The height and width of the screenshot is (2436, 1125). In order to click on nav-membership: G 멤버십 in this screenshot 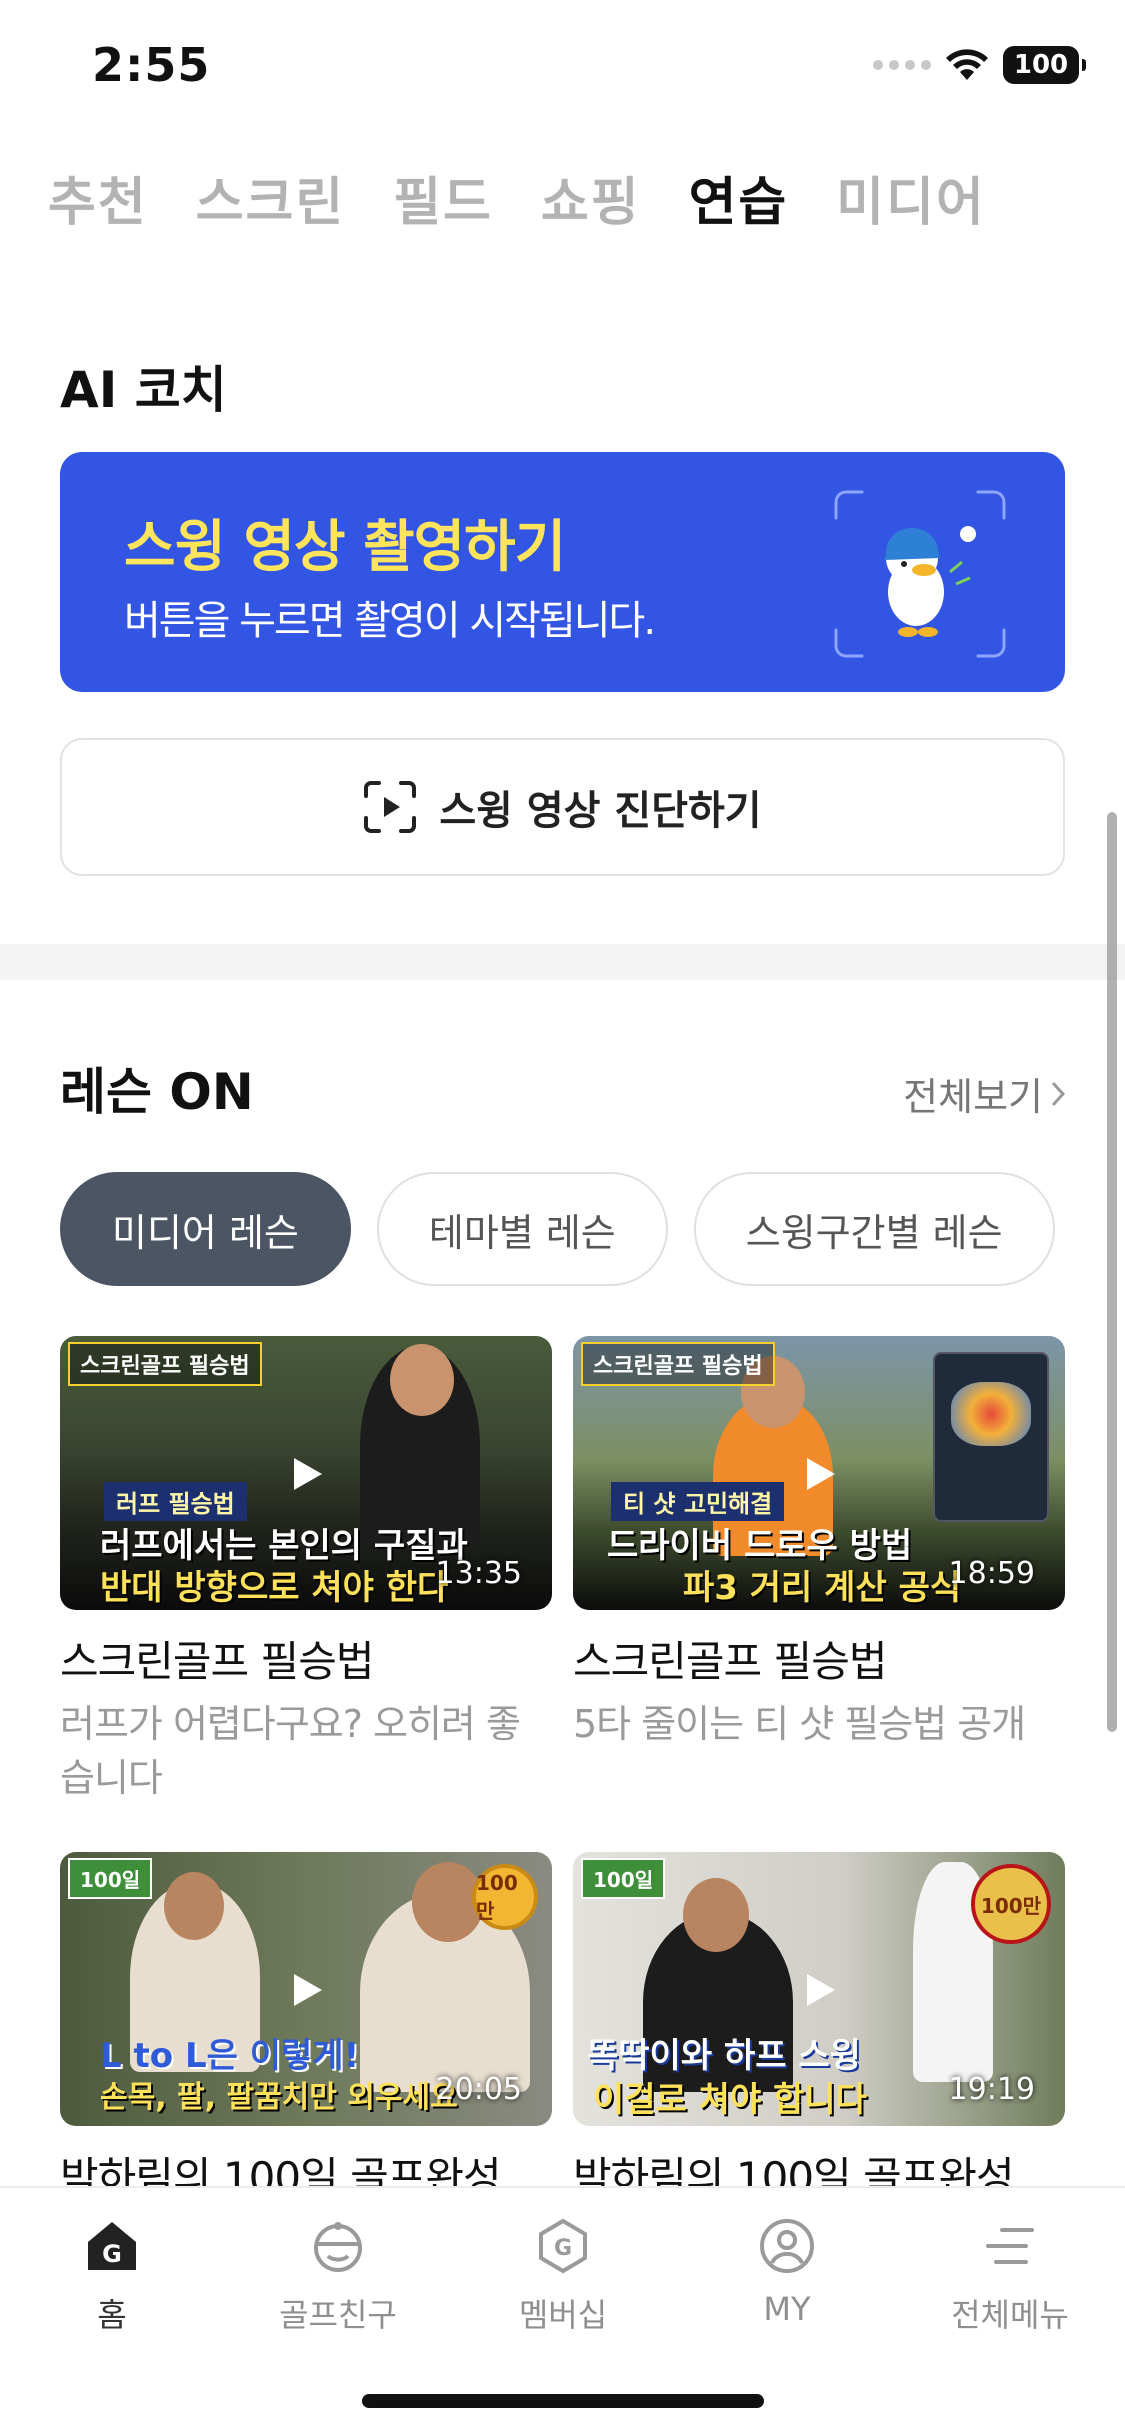, I will do `click(563, 2277)`.